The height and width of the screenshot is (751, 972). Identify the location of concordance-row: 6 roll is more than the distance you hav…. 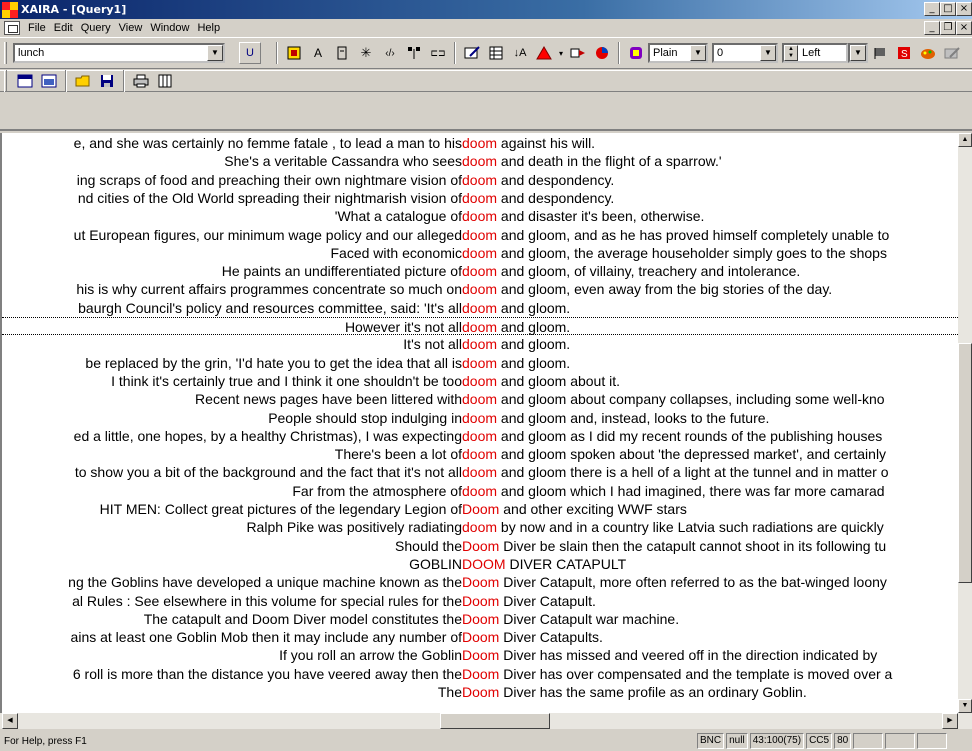
(480, 674).